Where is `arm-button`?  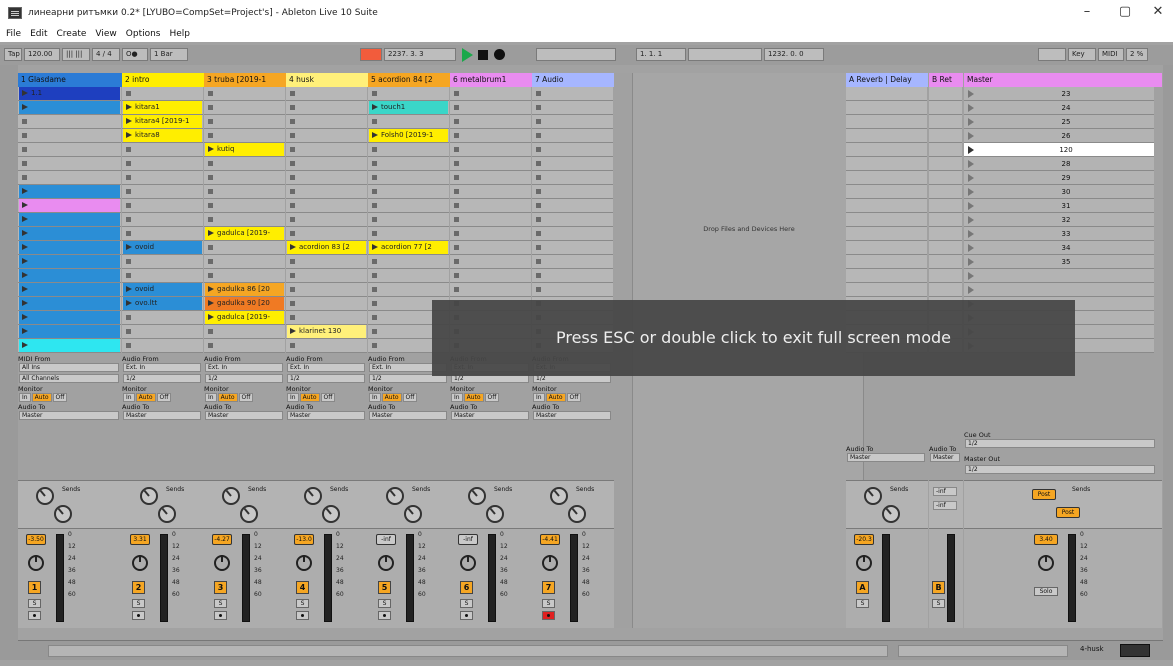 arm-button is located at coordinates (384, 615).